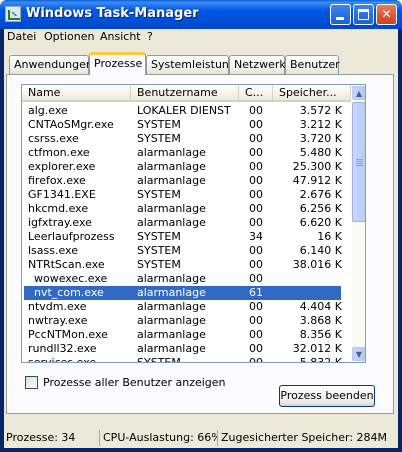  Describe the element at coordinates (201, 37) in the screenshot. I see `menu-bar: Datei Optionen Ansicht ?` at that location.